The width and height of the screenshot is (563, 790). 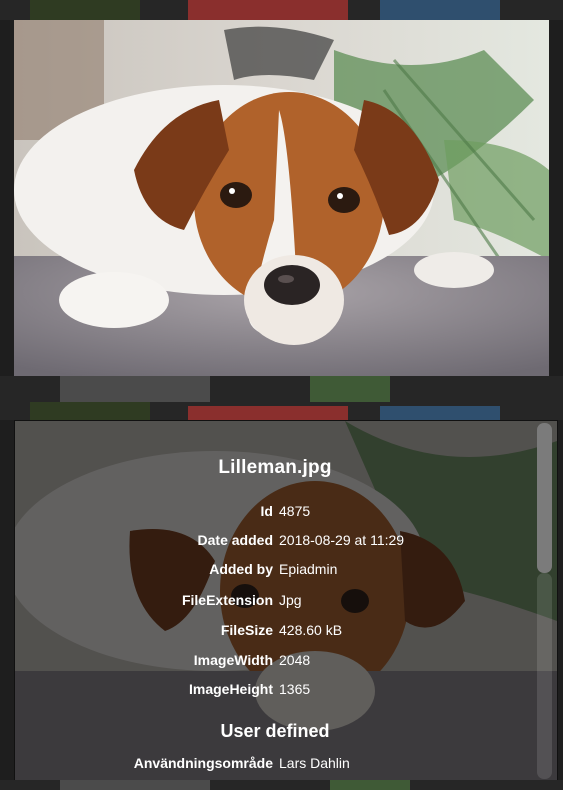 What do you see at coordinates (275, 633) in the screenshot?
I see `meta-row-file-size: FileSize 428.60 kB` at bounding box center [275, 633].